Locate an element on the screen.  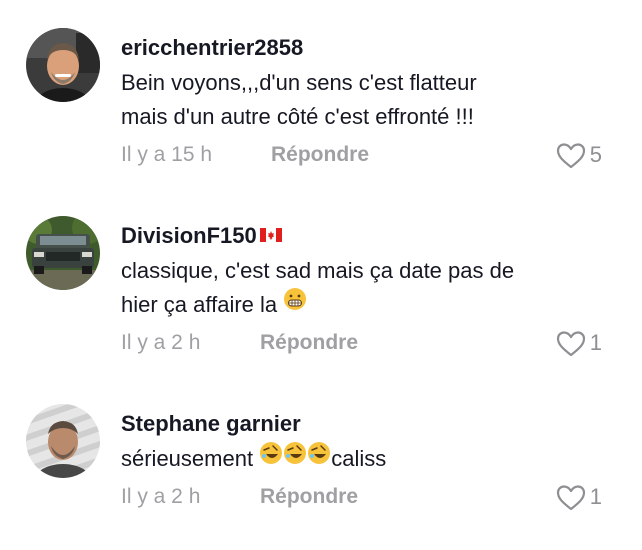
comment-text-line: sérieusement is located at coordinates (187, 458).